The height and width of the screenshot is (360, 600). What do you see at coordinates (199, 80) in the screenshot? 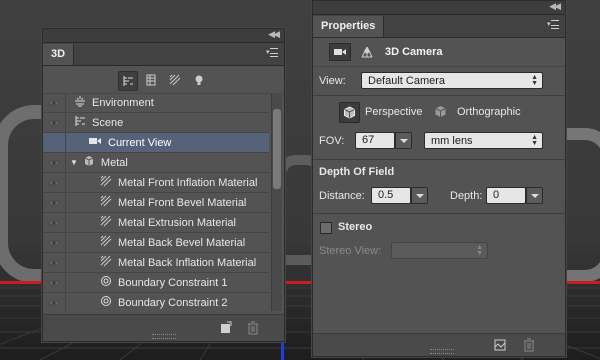
I see `filter-lights-icon` at bounding box center [199, 80].